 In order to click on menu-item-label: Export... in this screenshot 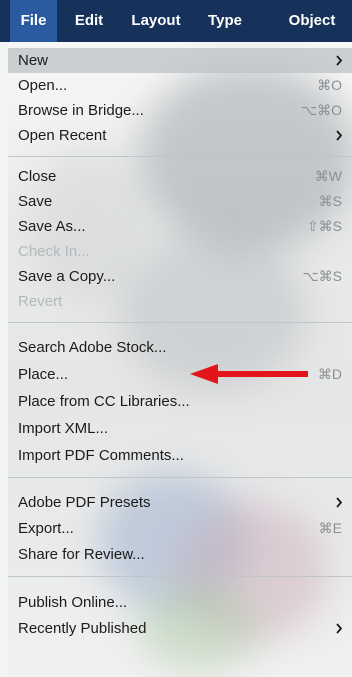, I will do `click(46, 528)`.